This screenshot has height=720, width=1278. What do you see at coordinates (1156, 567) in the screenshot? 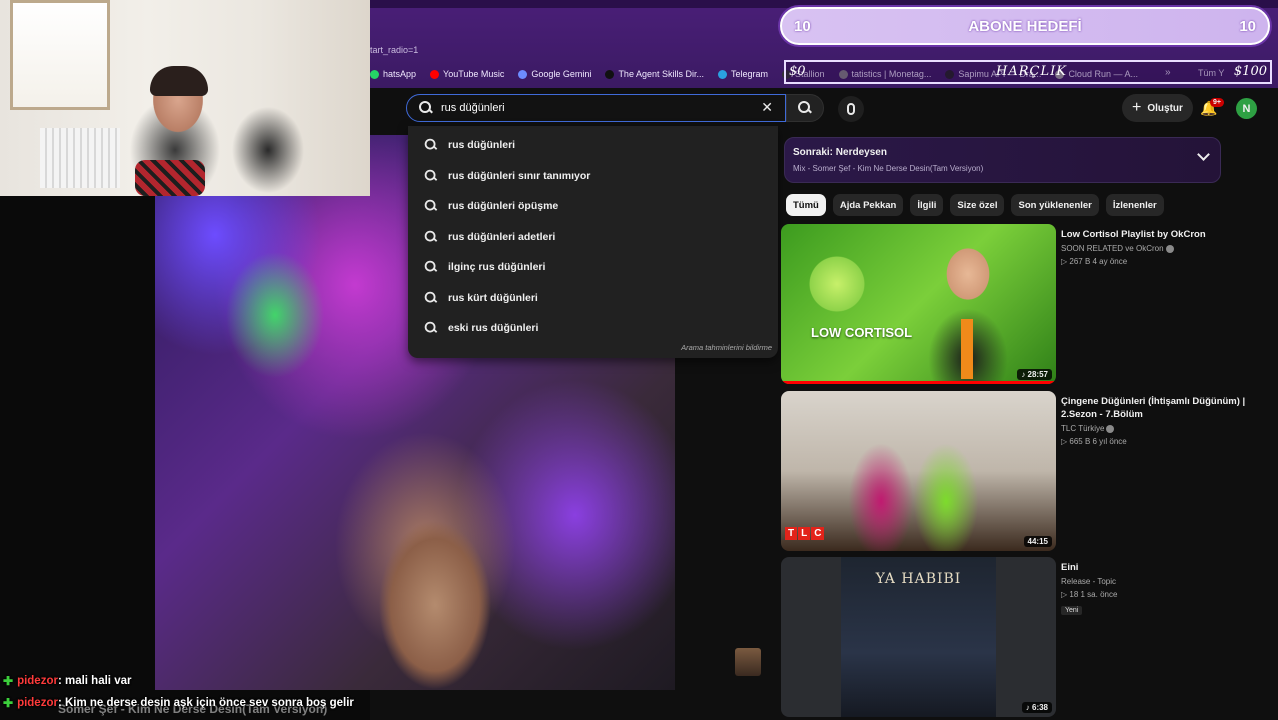
I see `video-title: Eini` at bounding box center [1156, 567].